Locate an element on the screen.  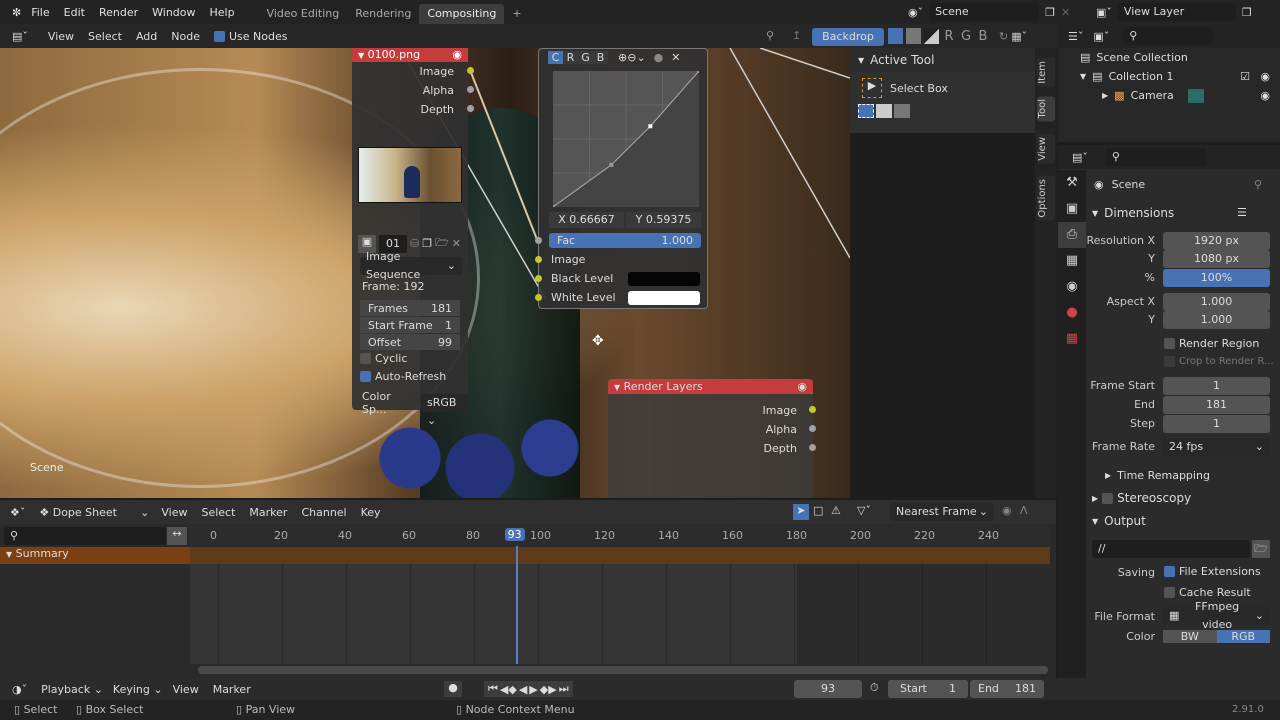
curve-channel-b: B is located at coordinates (600, 57).